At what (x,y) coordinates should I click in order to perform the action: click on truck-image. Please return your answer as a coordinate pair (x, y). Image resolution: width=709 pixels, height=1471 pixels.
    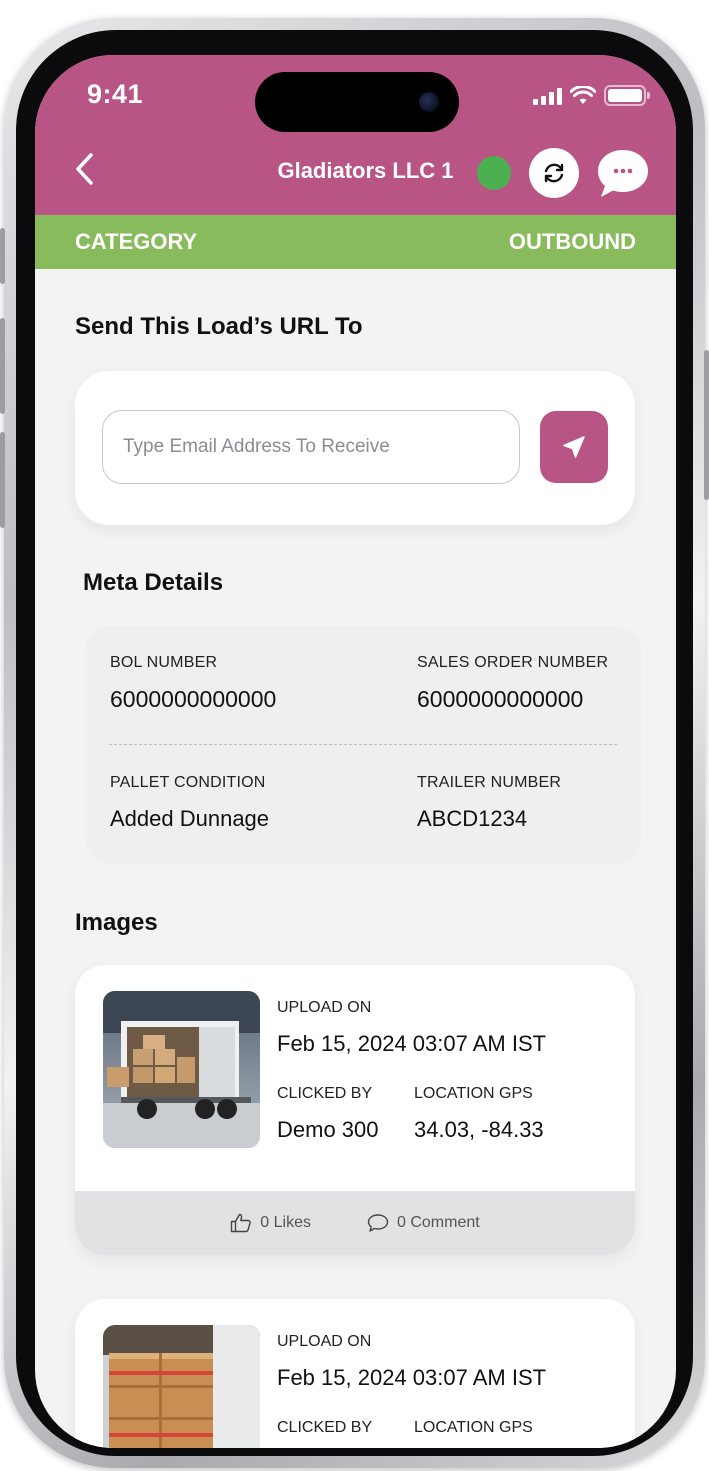
    Looking at the image, I should click on (181, 1069).